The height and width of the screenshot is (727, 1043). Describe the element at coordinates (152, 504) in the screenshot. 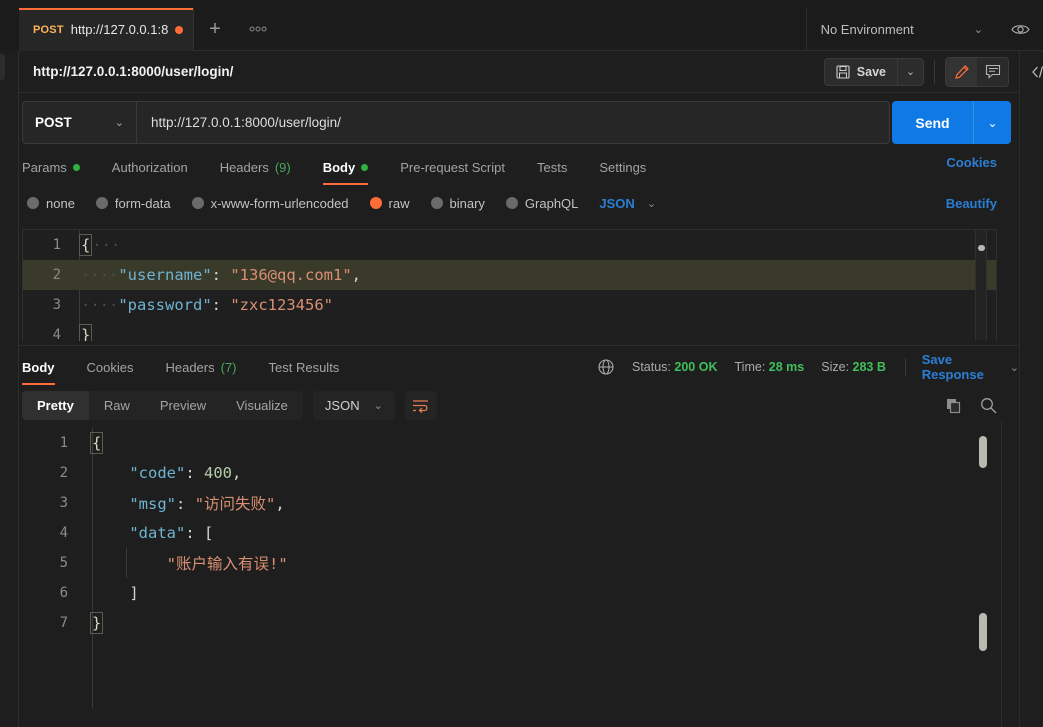

I see `json-key: "msg"` at that location.